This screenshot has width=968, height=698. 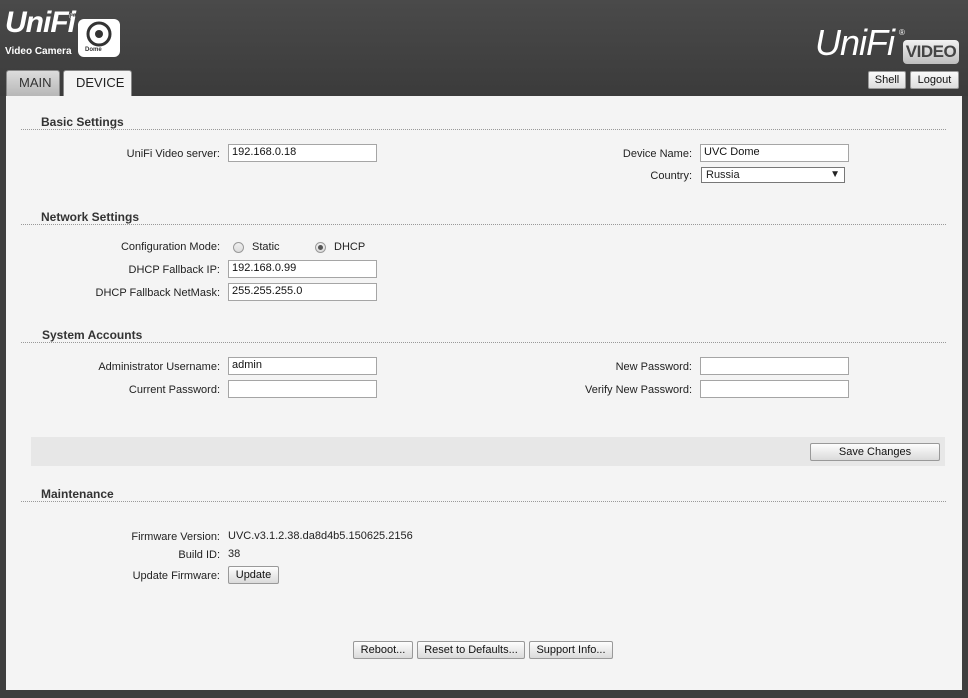 What do you see at coordinates (887, 80) in the screenshot?
I see `shell-button: Shell` at bounding box center [887, 80].